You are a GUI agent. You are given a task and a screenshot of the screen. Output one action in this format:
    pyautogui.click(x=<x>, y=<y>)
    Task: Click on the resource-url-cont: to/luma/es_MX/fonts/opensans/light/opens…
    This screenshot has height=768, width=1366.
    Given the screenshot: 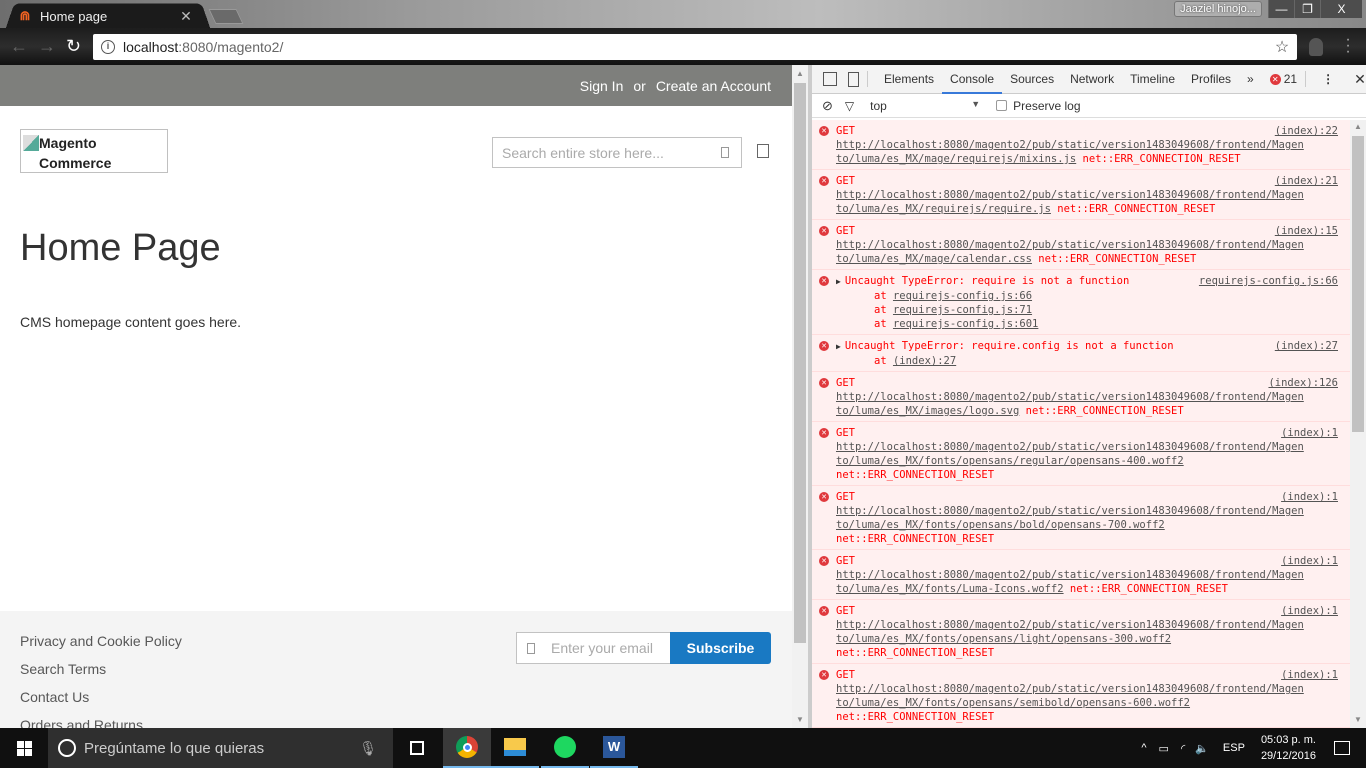 What is the action you would take?
    pyautogui.click(x=1003, y=639)
    